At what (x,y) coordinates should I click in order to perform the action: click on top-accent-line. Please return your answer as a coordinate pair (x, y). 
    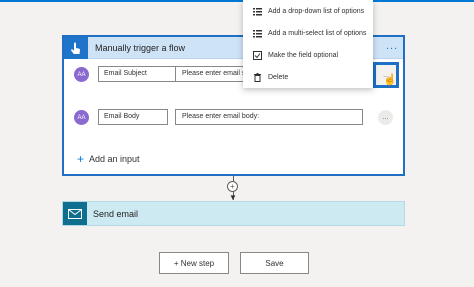
    Looking at the image, I should click on (237, 1).